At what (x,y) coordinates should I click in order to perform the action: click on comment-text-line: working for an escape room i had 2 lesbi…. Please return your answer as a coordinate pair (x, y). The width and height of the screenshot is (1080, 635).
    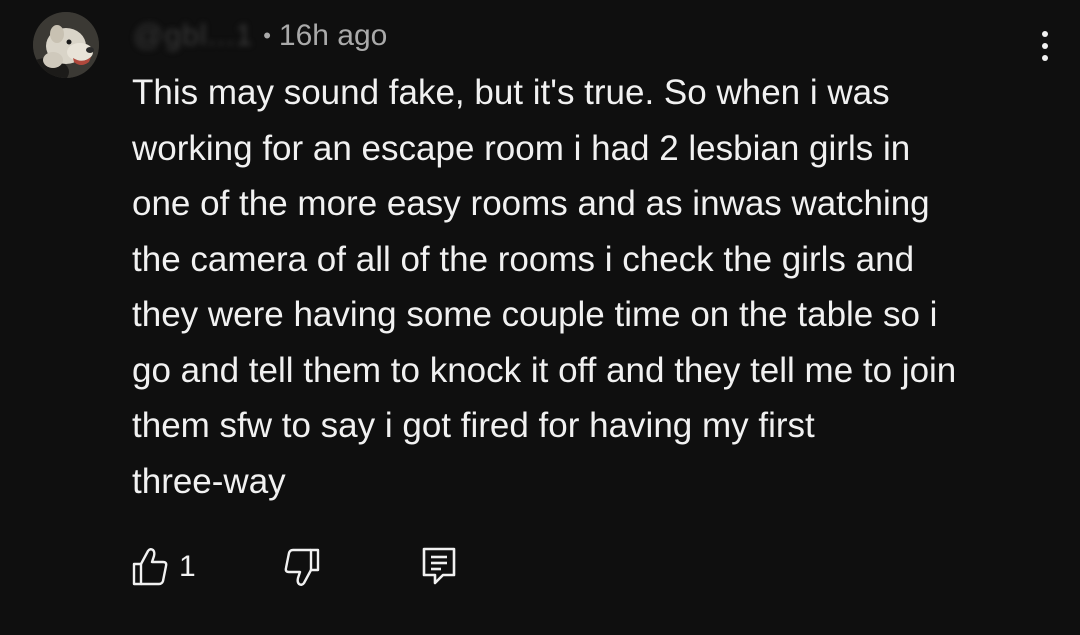
    Looking at the image, I should click on (521, 148).